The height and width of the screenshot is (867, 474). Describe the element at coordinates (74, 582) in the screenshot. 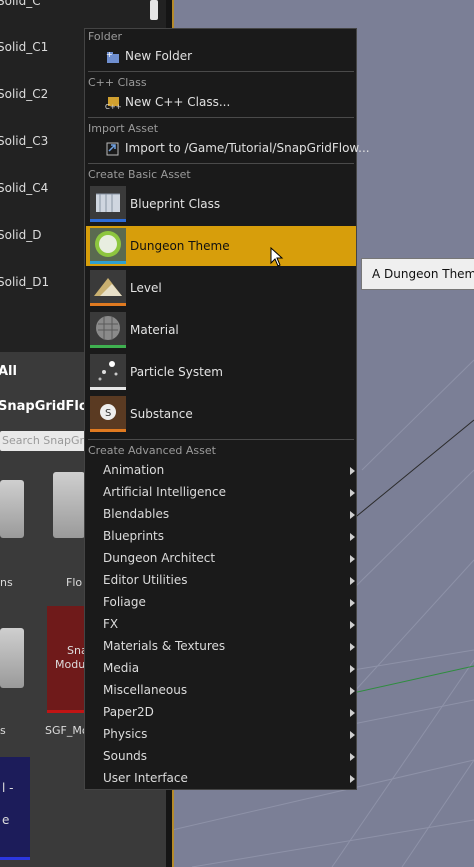

I see `tile-label: Flo` at that location.